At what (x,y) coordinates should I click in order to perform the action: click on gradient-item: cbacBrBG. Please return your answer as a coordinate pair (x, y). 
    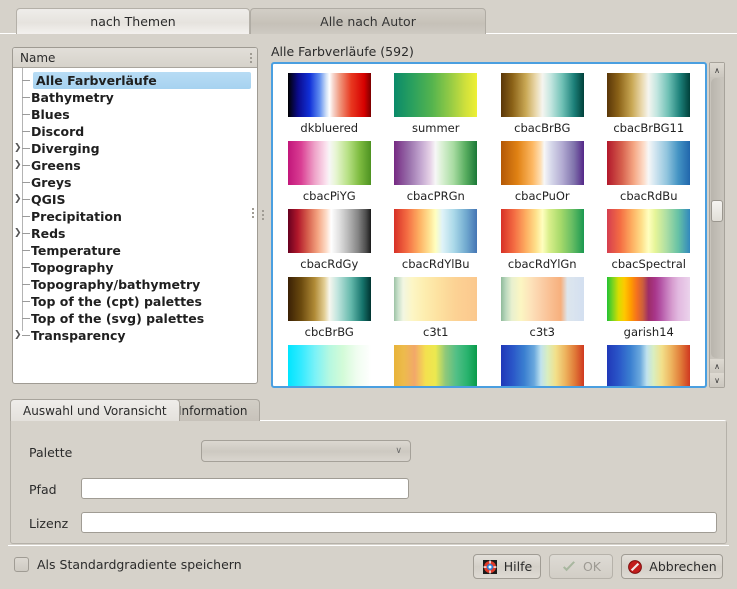
    Looking at the image, I should click on (542, 102).